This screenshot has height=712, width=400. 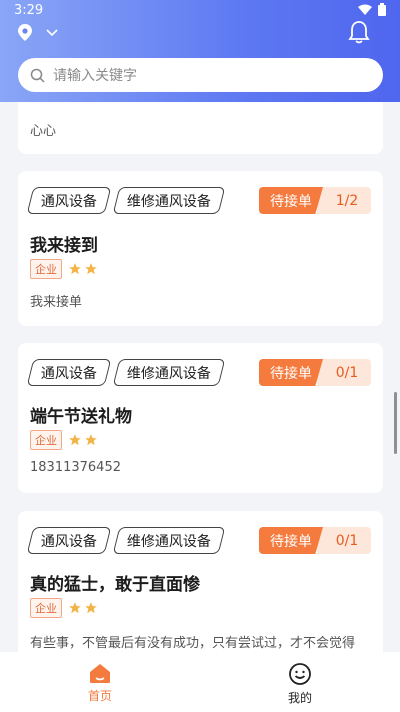 What do you see at coordinates (64, 246) in the screenshot?
I see `card-title: 我来接到` at bounding box center [64, 246].